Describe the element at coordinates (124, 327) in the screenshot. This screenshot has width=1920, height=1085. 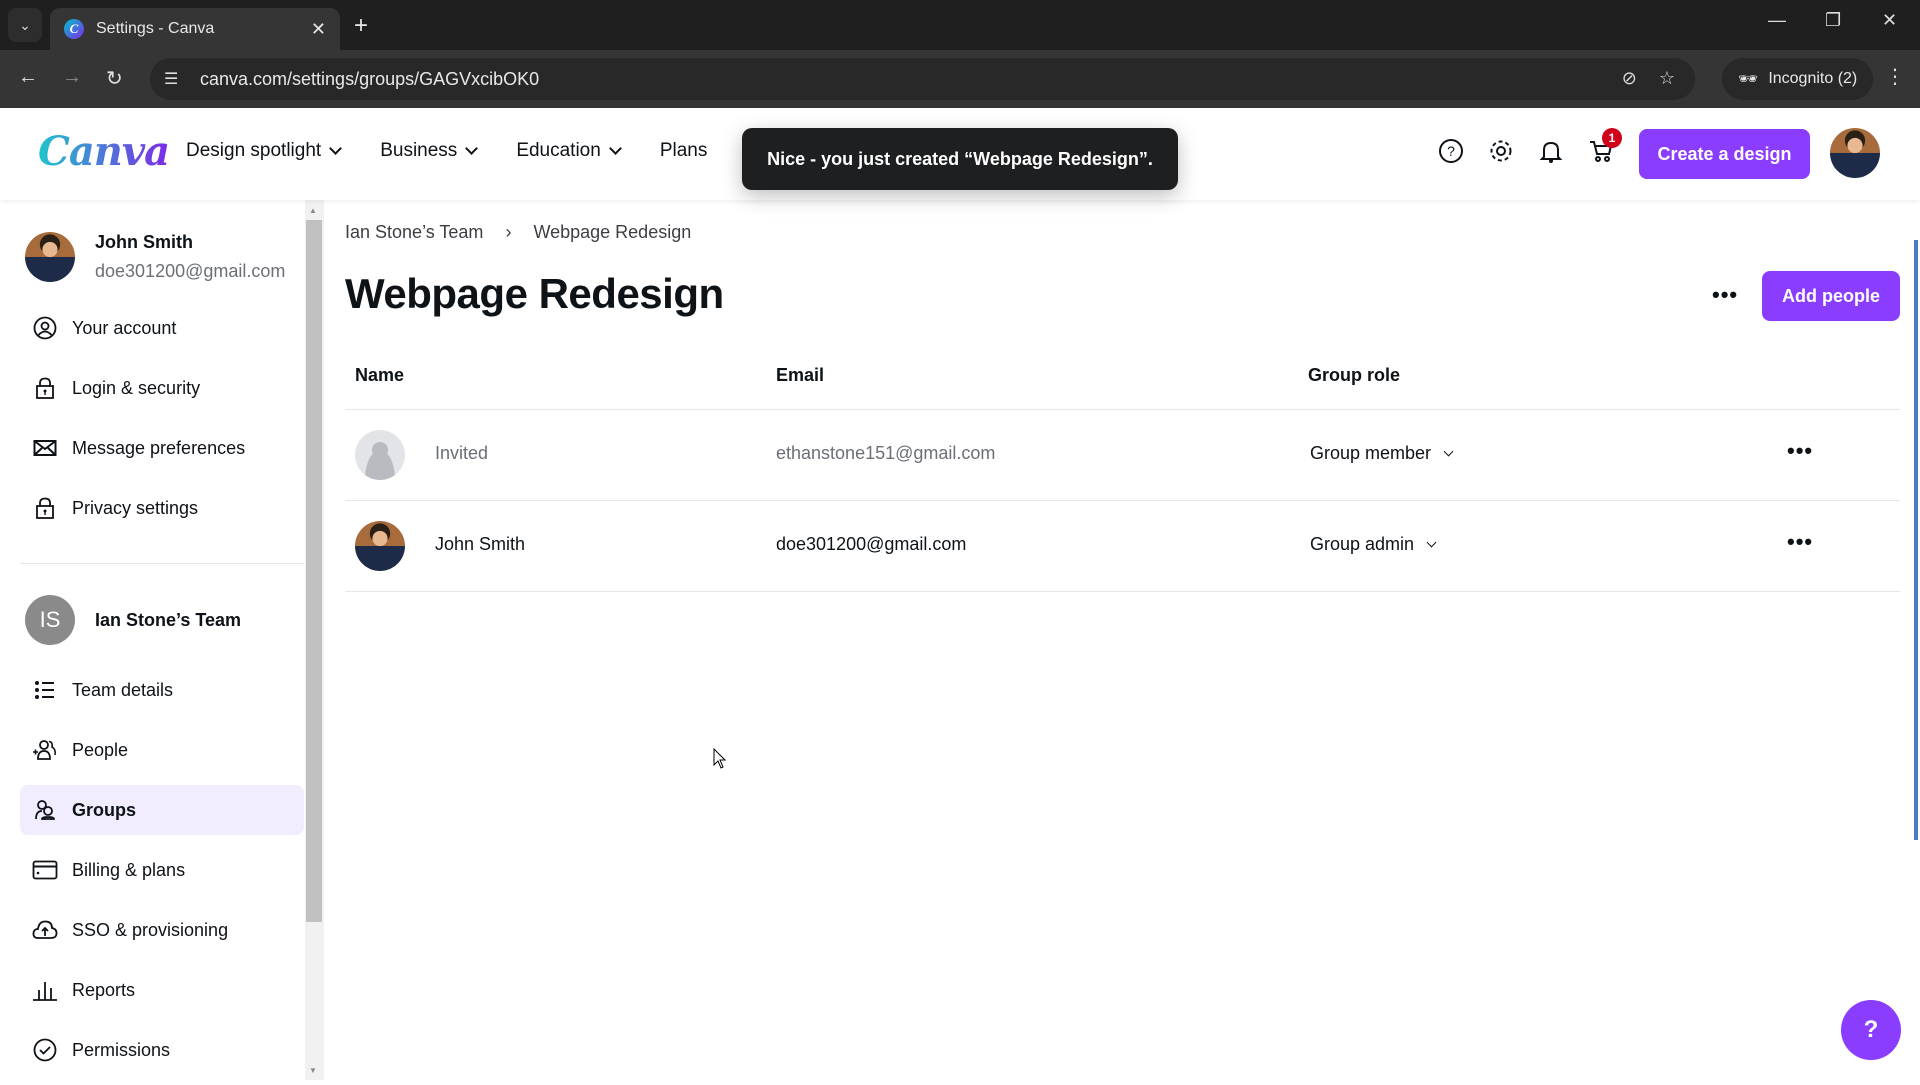
I see `sidebar-item-label: Your account` at that location.